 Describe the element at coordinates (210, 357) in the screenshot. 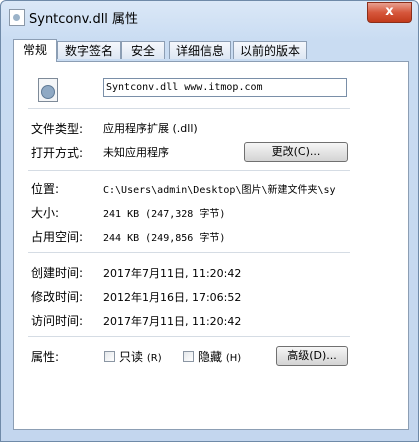

I see `hidden-text: 隐藏` at that location.